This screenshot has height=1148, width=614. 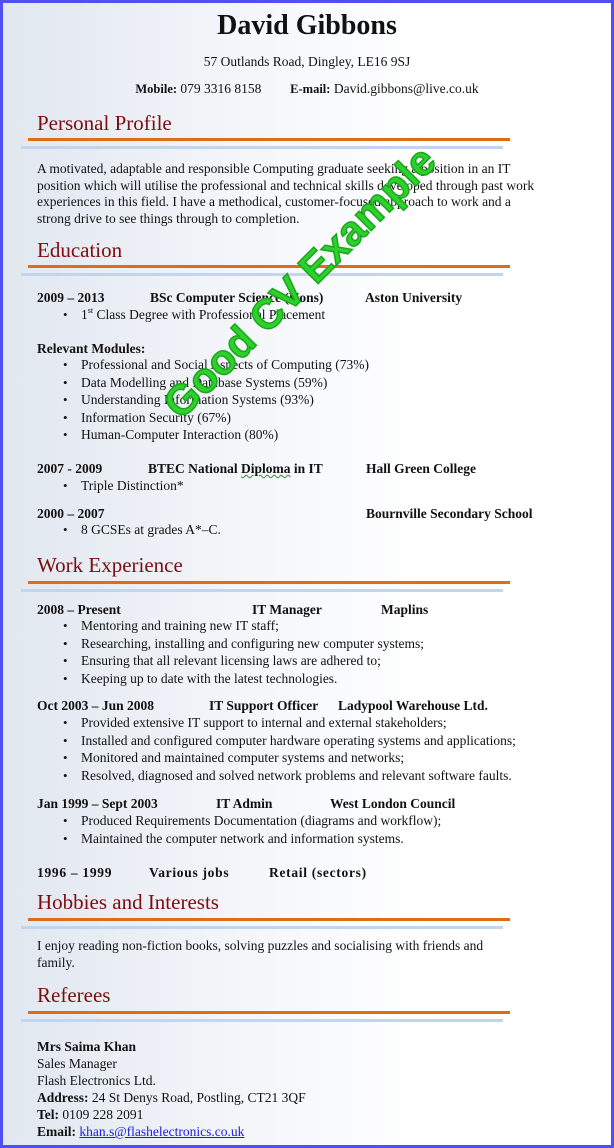 What do you see at coordinates (421, 468) in the screenshot?
I see `education-institution: Hall Green College` at bounding box center [421, 468].